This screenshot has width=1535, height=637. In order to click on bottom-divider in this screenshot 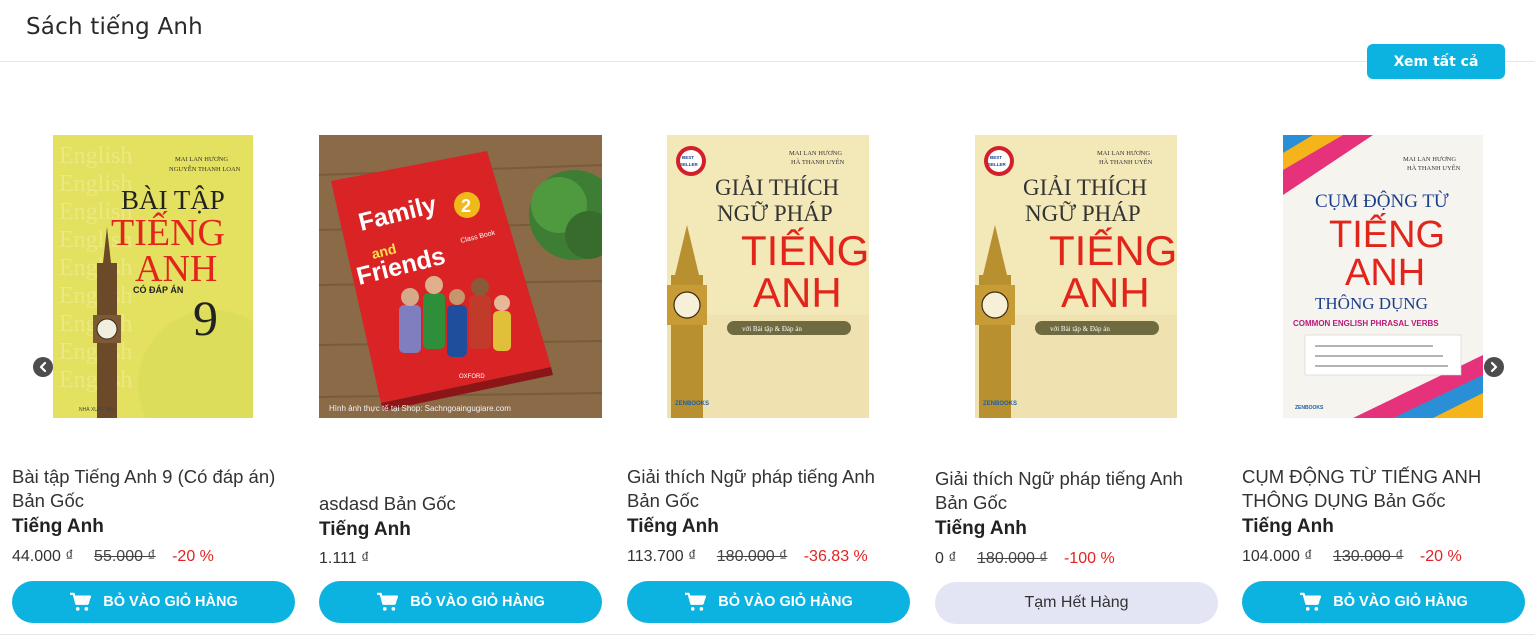, I will do `click(767, 634)`.